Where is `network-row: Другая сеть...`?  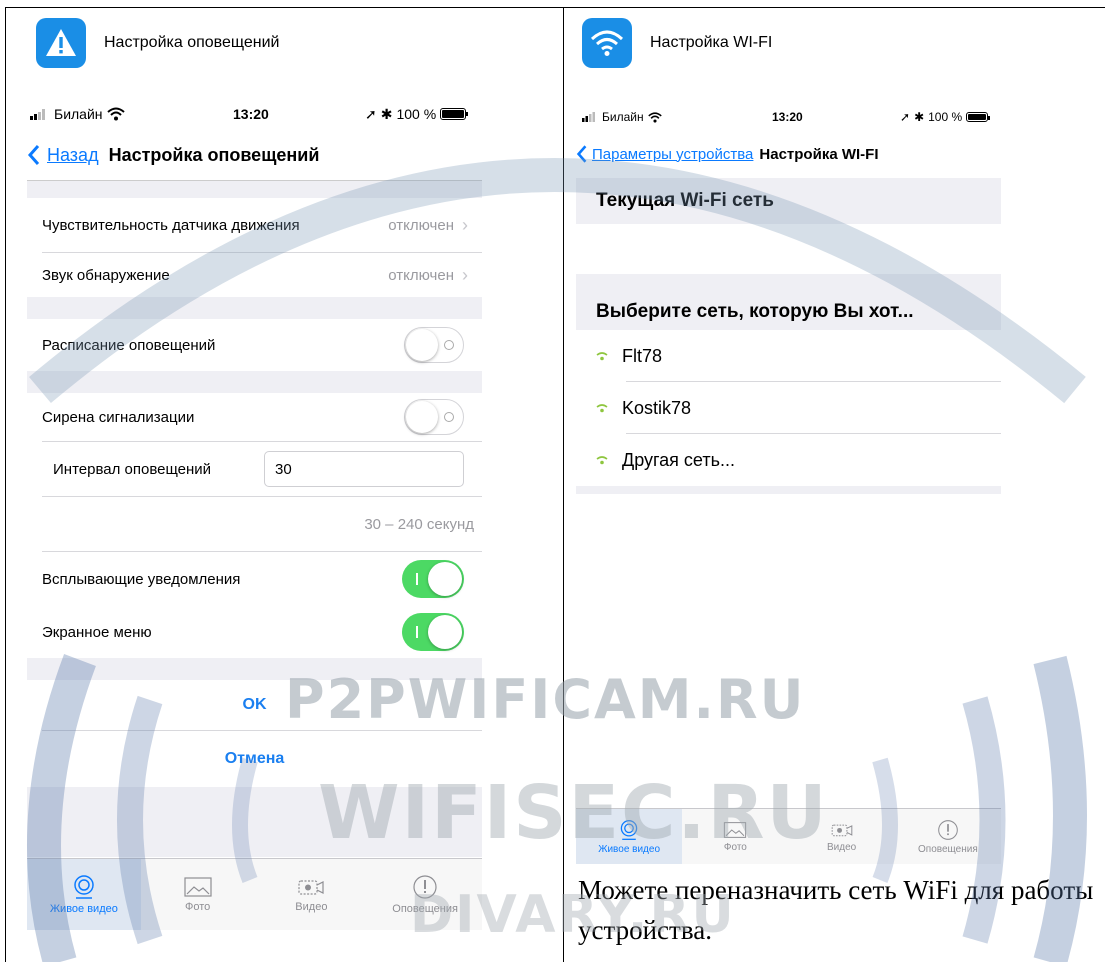 network-row: Другая сеть... is located at coordinates (788, 460).